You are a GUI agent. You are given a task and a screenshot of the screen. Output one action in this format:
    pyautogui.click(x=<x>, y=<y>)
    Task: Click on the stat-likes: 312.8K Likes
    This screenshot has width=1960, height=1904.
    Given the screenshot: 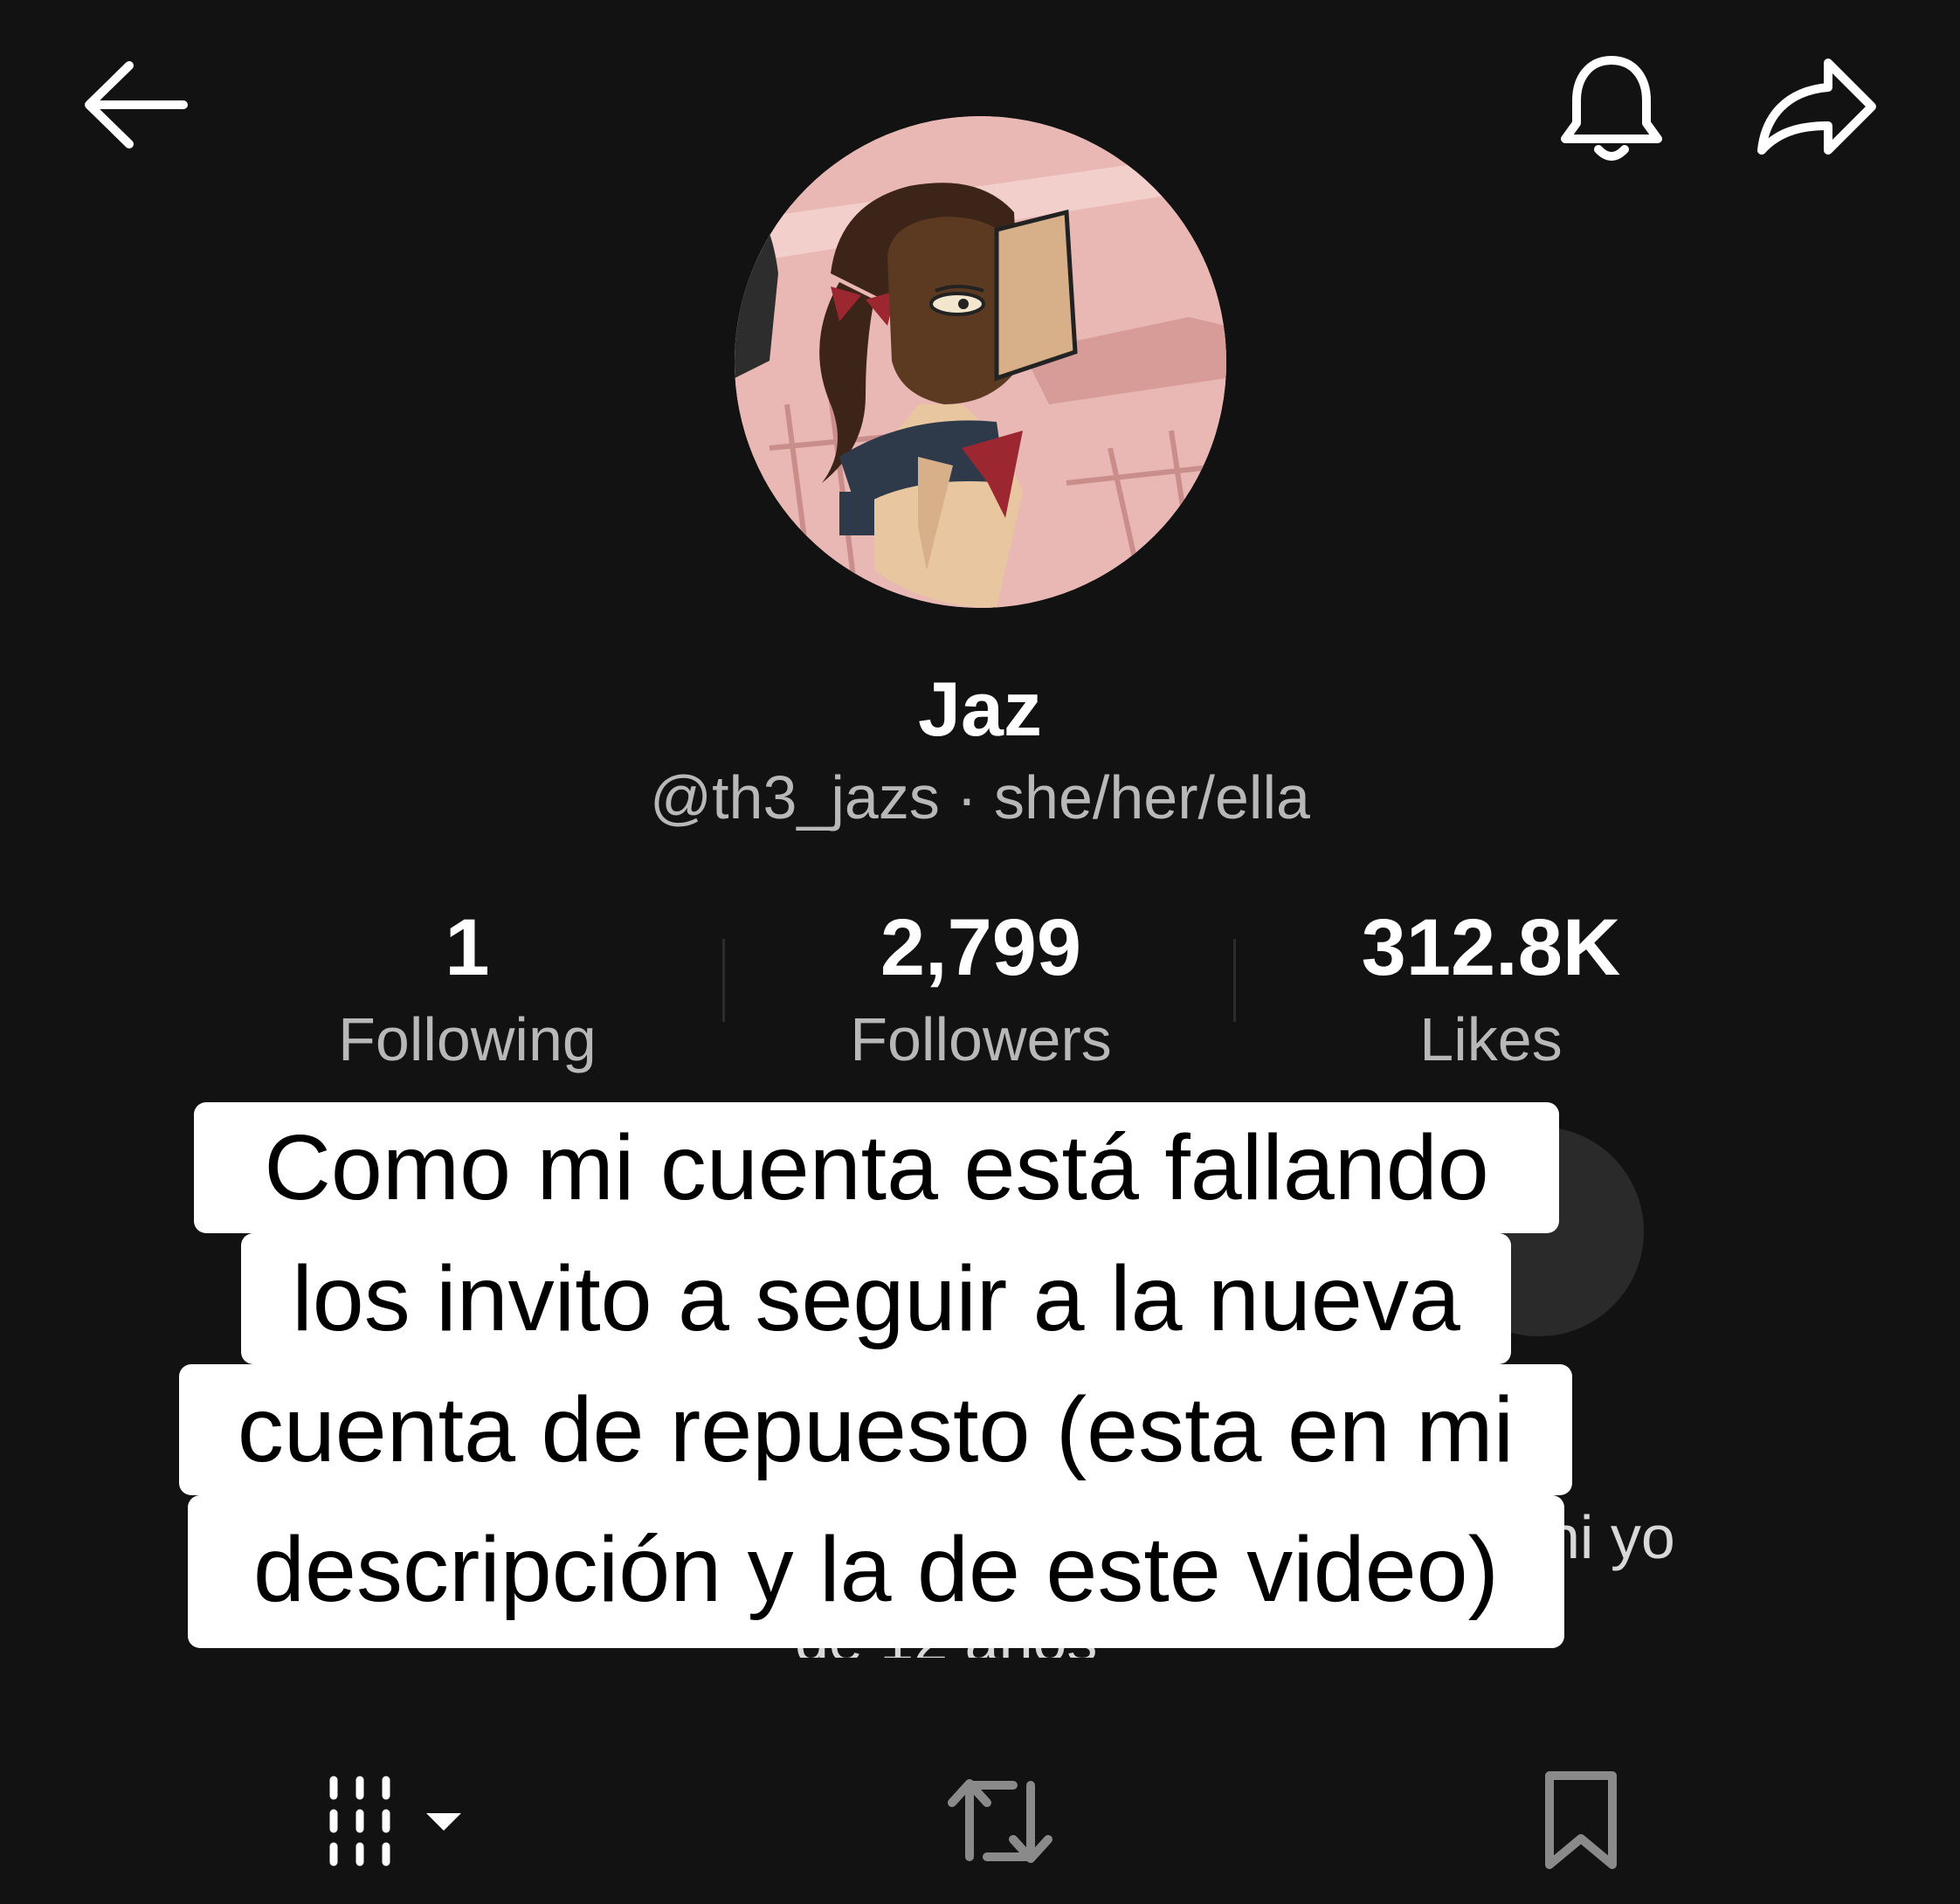 What is the action you would take?
    pyautogui.click(x=1491, y=991)
    